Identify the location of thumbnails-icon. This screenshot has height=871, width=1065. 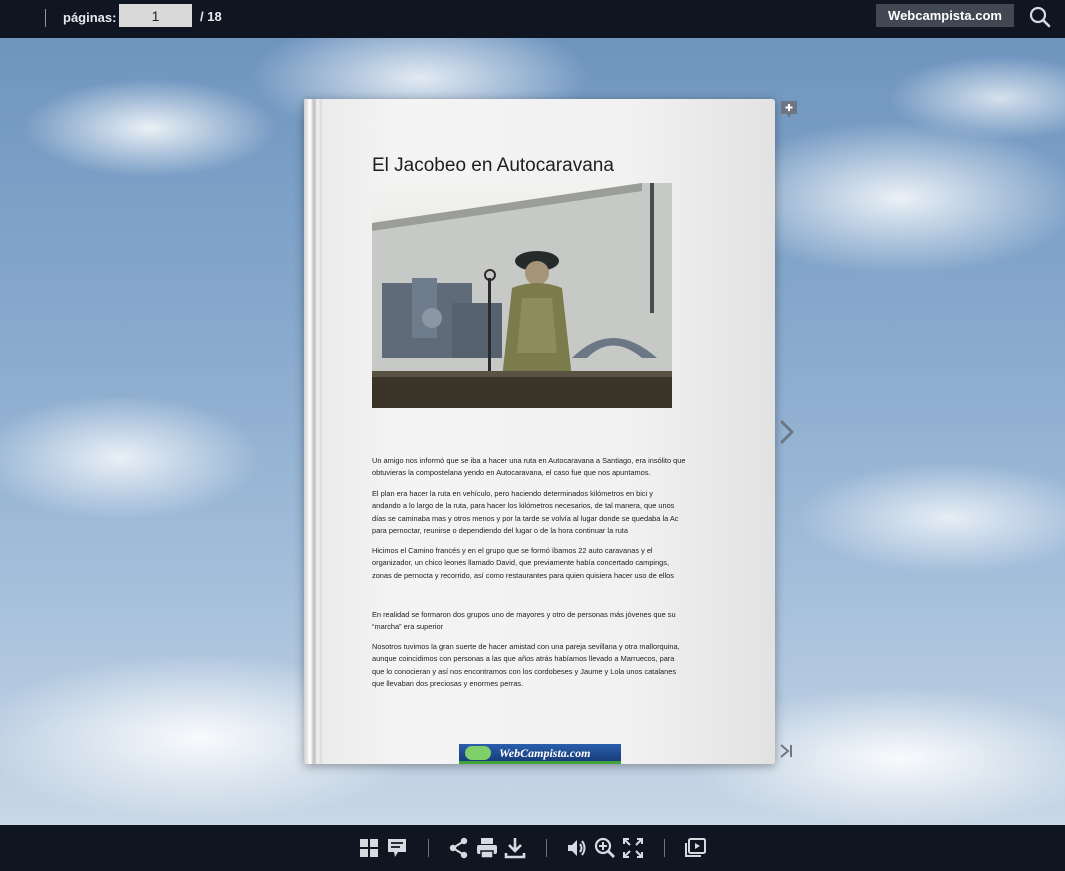
(369, 848).